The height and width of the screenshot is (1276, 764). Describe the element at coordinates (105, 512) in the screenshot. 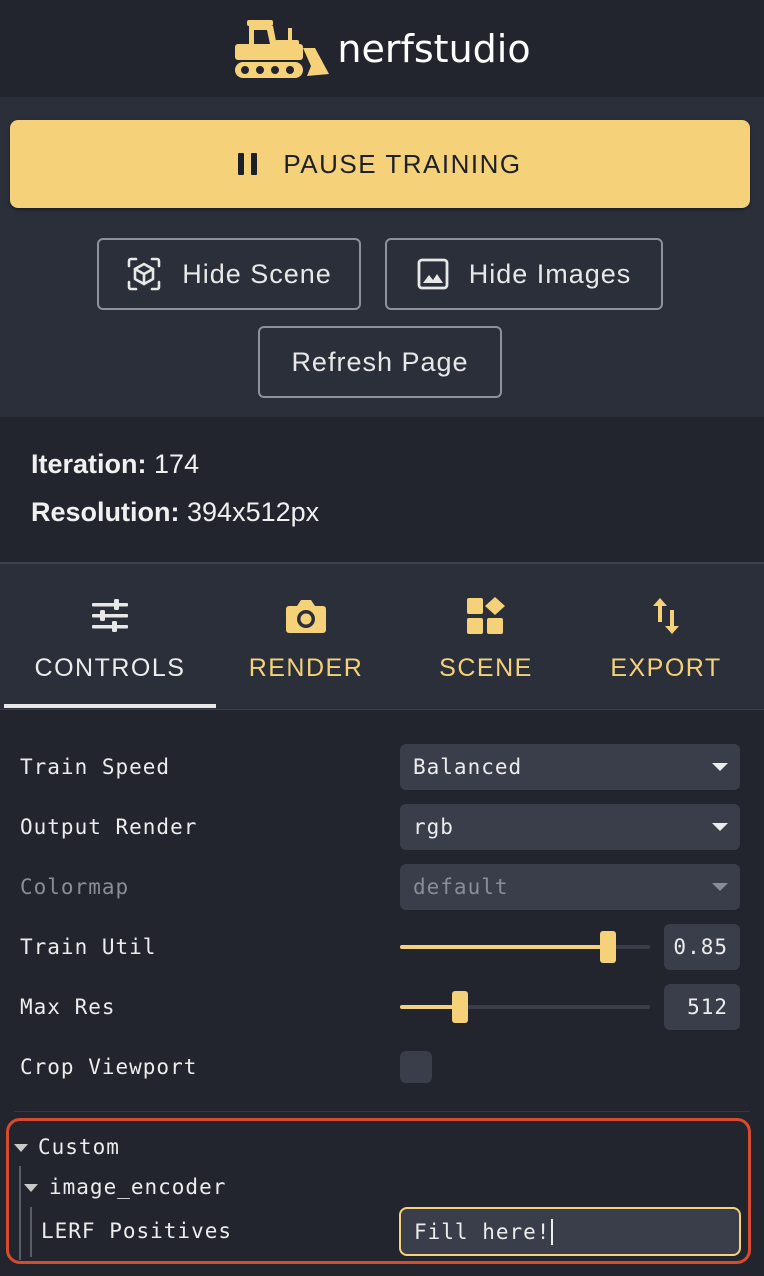

I see `resolution-label: Resolution:` at that location.